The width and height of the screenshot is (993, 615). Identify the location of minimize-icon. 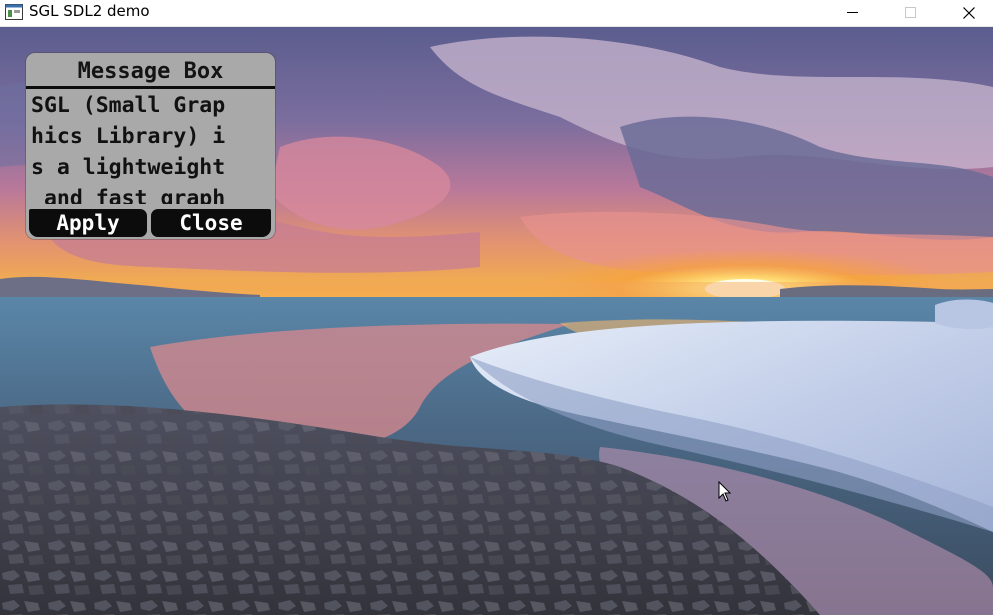
(852, 12).